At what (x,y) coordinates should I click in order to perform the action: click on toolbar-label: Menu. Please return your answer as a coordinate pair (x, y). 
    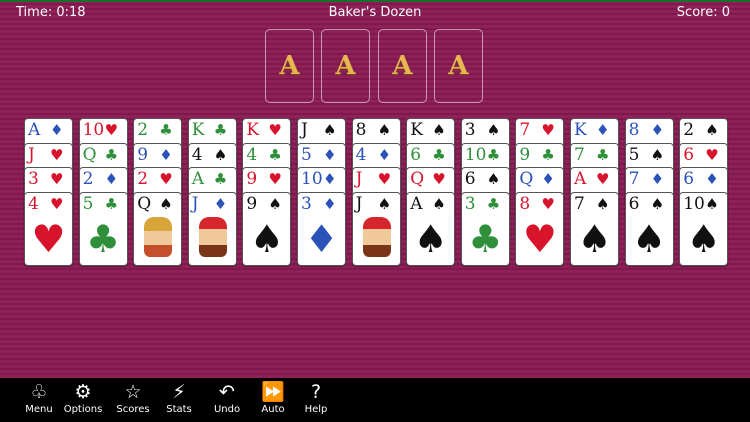
    Looking at the image, I should click on (39, 409).